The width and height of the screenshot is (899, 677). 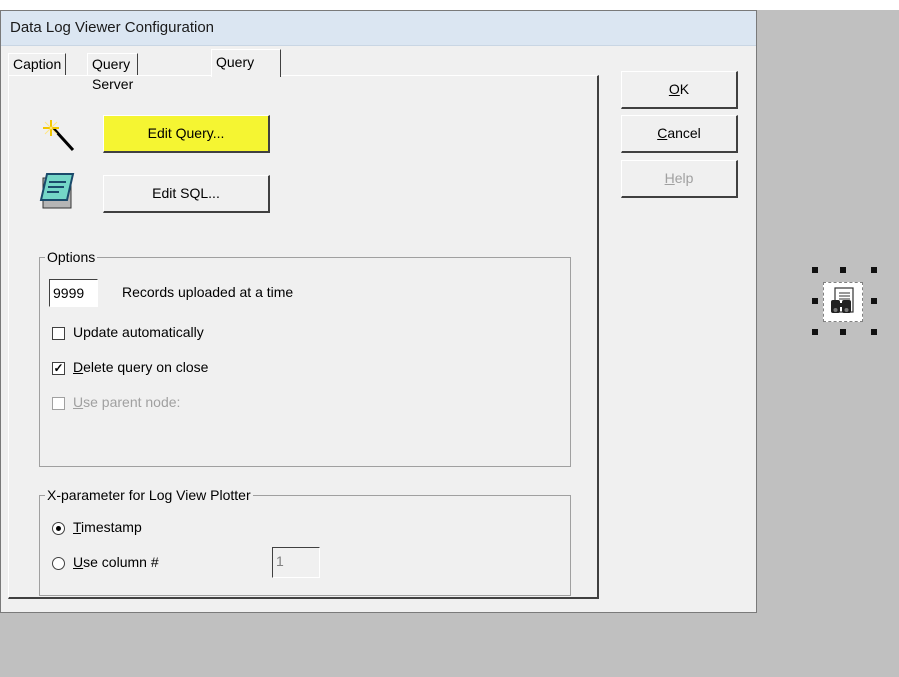 What do you see at coordinates (58, 368) in the screenshot?
I see `delete-query-checkbox: ✓` at bounding box center [58, 368].